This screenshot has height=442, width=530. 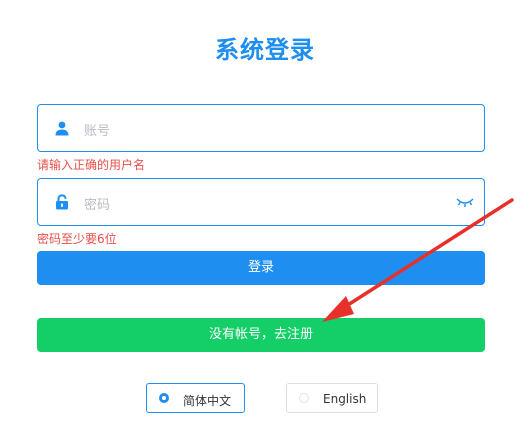 I want to click on password-field: 密码, so click(x=261, y=202).